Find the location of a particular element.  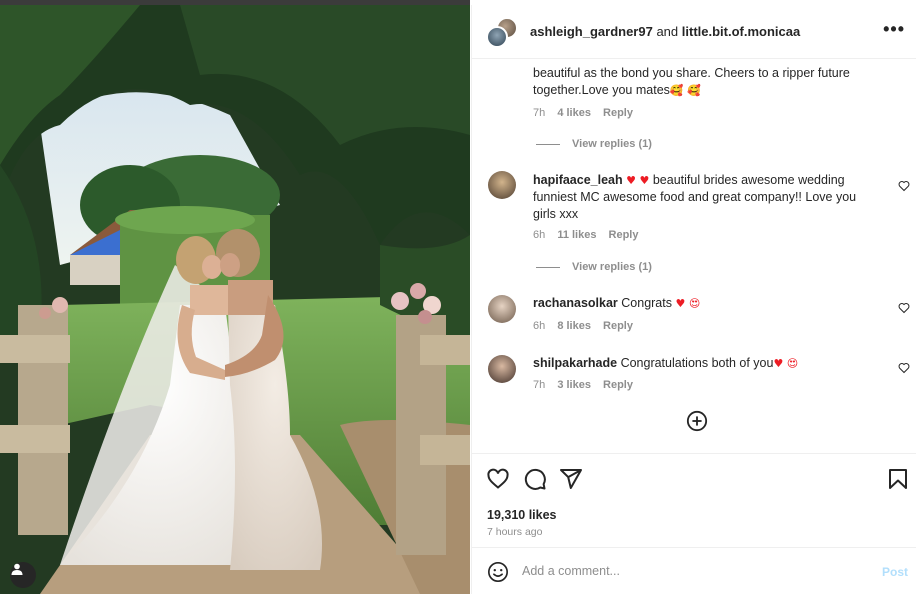

add-comment-bar: Post is located at coordinates (694, 570).